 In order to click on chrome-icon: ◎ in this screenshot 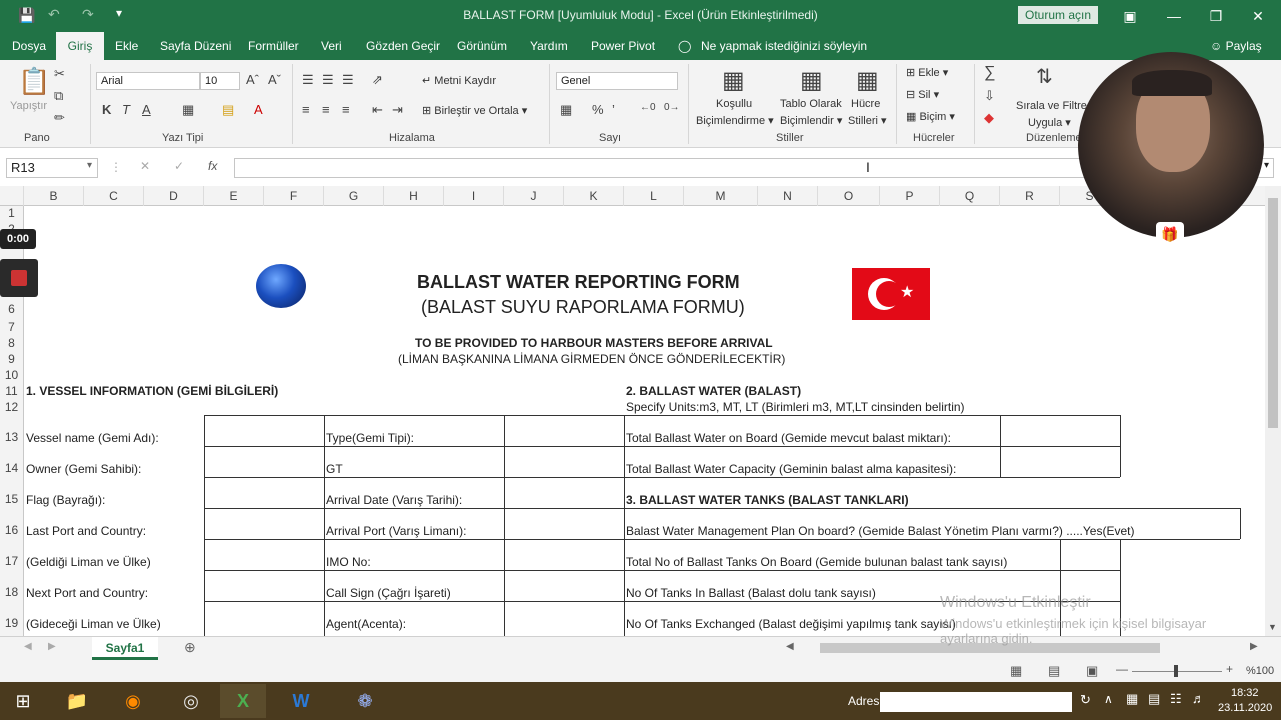, I will do `click(191, 701)`.